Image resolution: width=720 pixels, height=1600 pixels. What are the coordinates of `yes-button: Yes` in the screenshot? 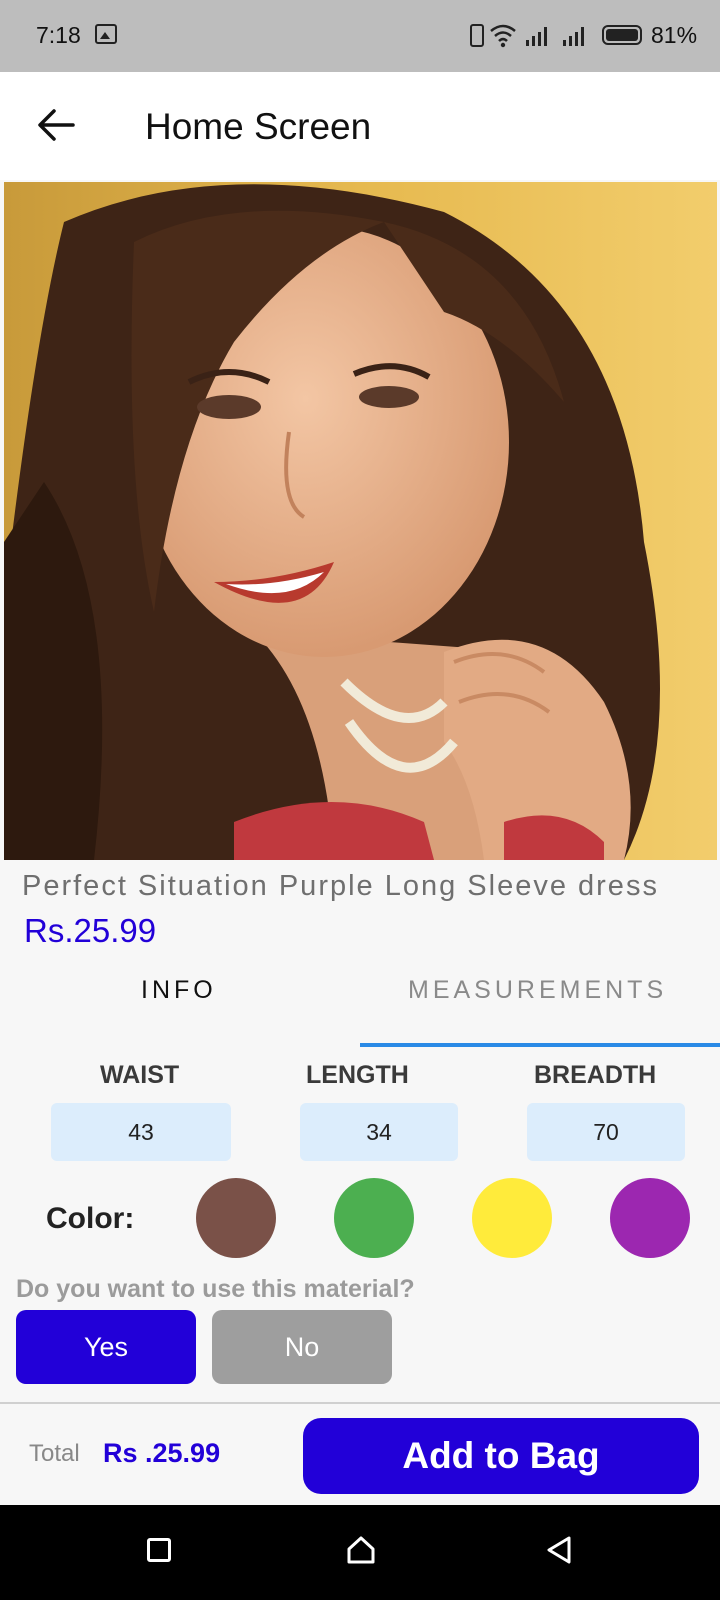 It's located at (106, 1347).